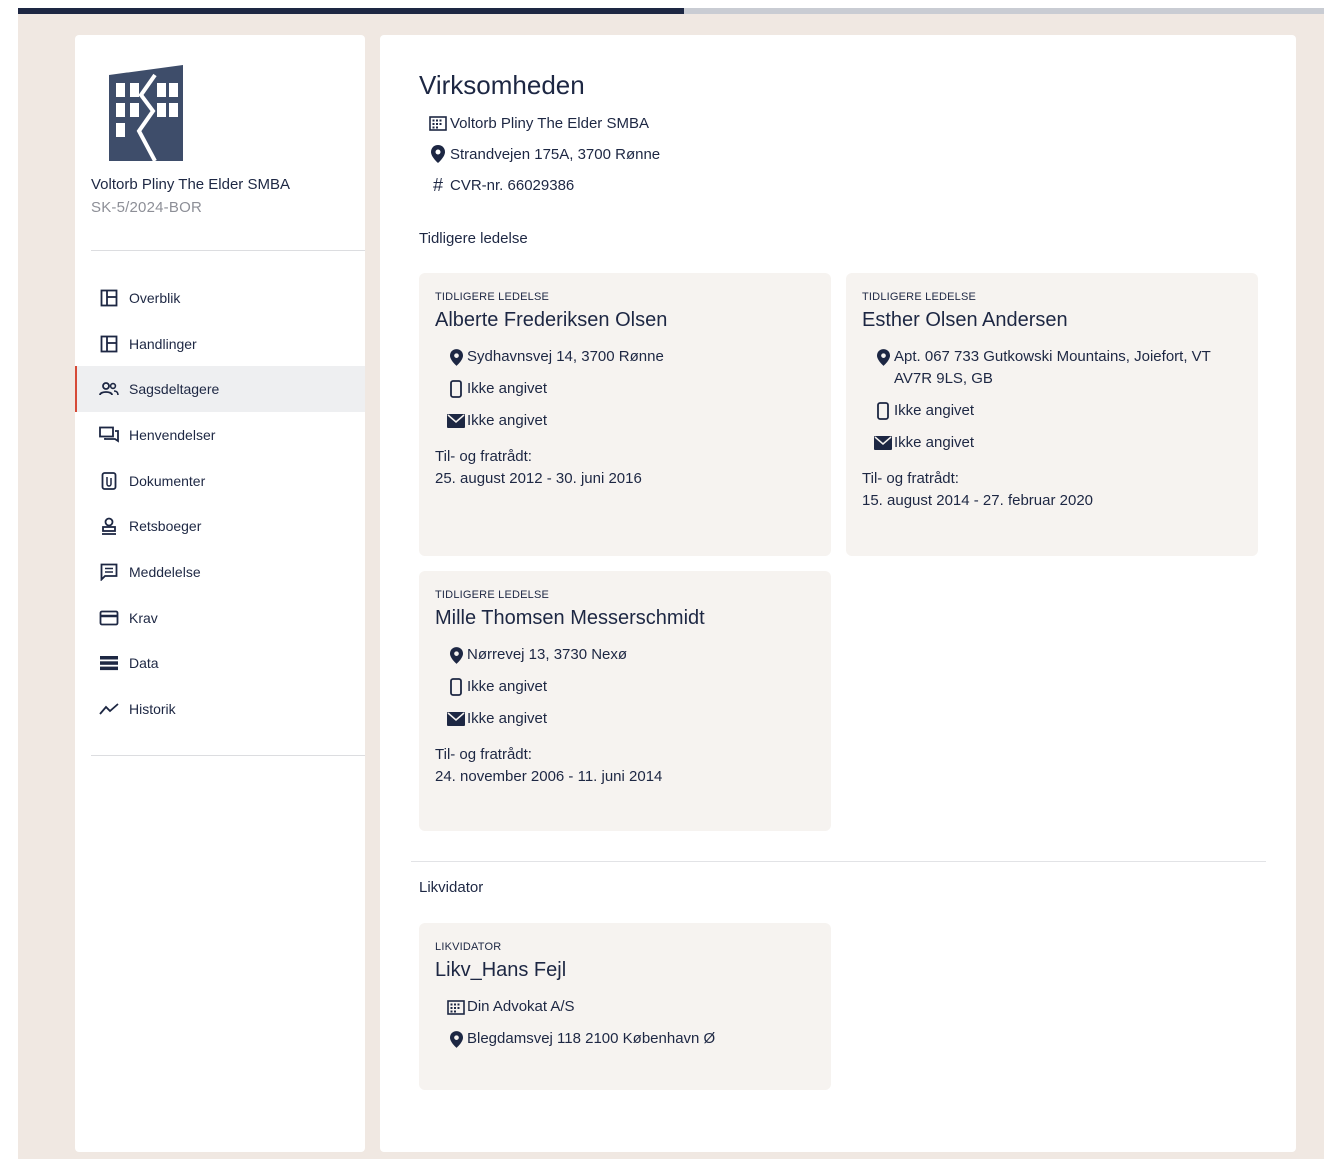  Describe the element at coordinates (220, 572) in the screenshot. I see `sidebar-item-meddelelse: Meddelelse` at that location.